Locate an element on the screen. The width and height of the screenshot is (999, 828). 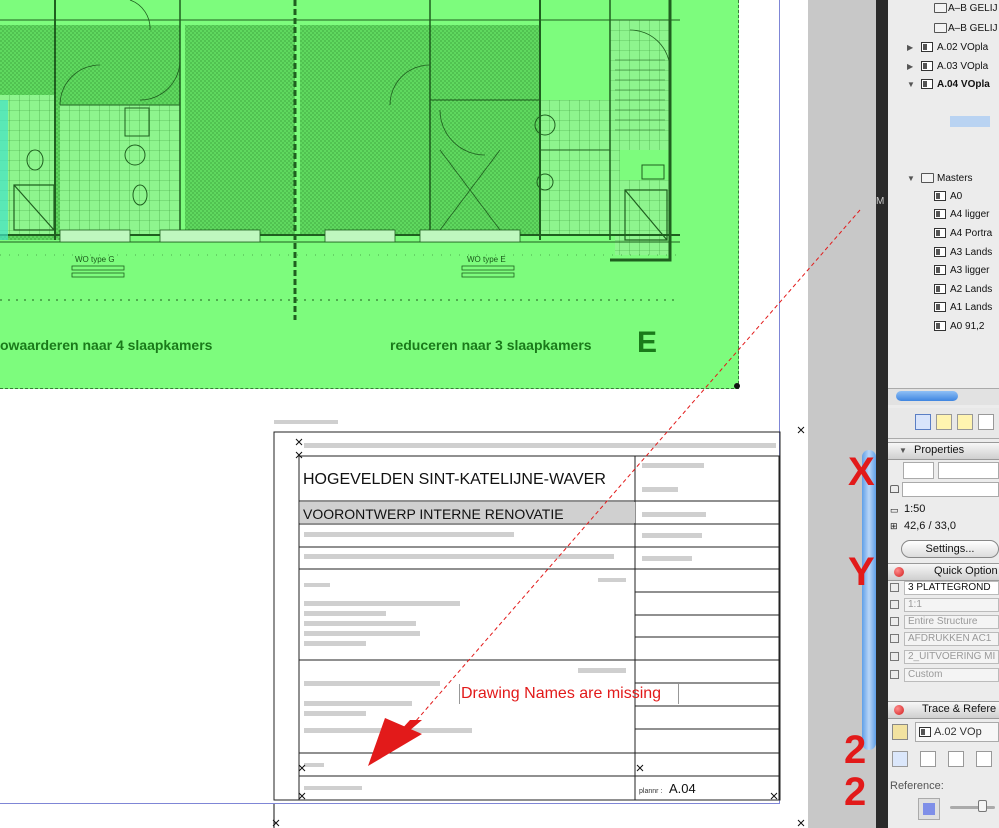
master-item: A2 Lands is located at coordinates (943, 290).